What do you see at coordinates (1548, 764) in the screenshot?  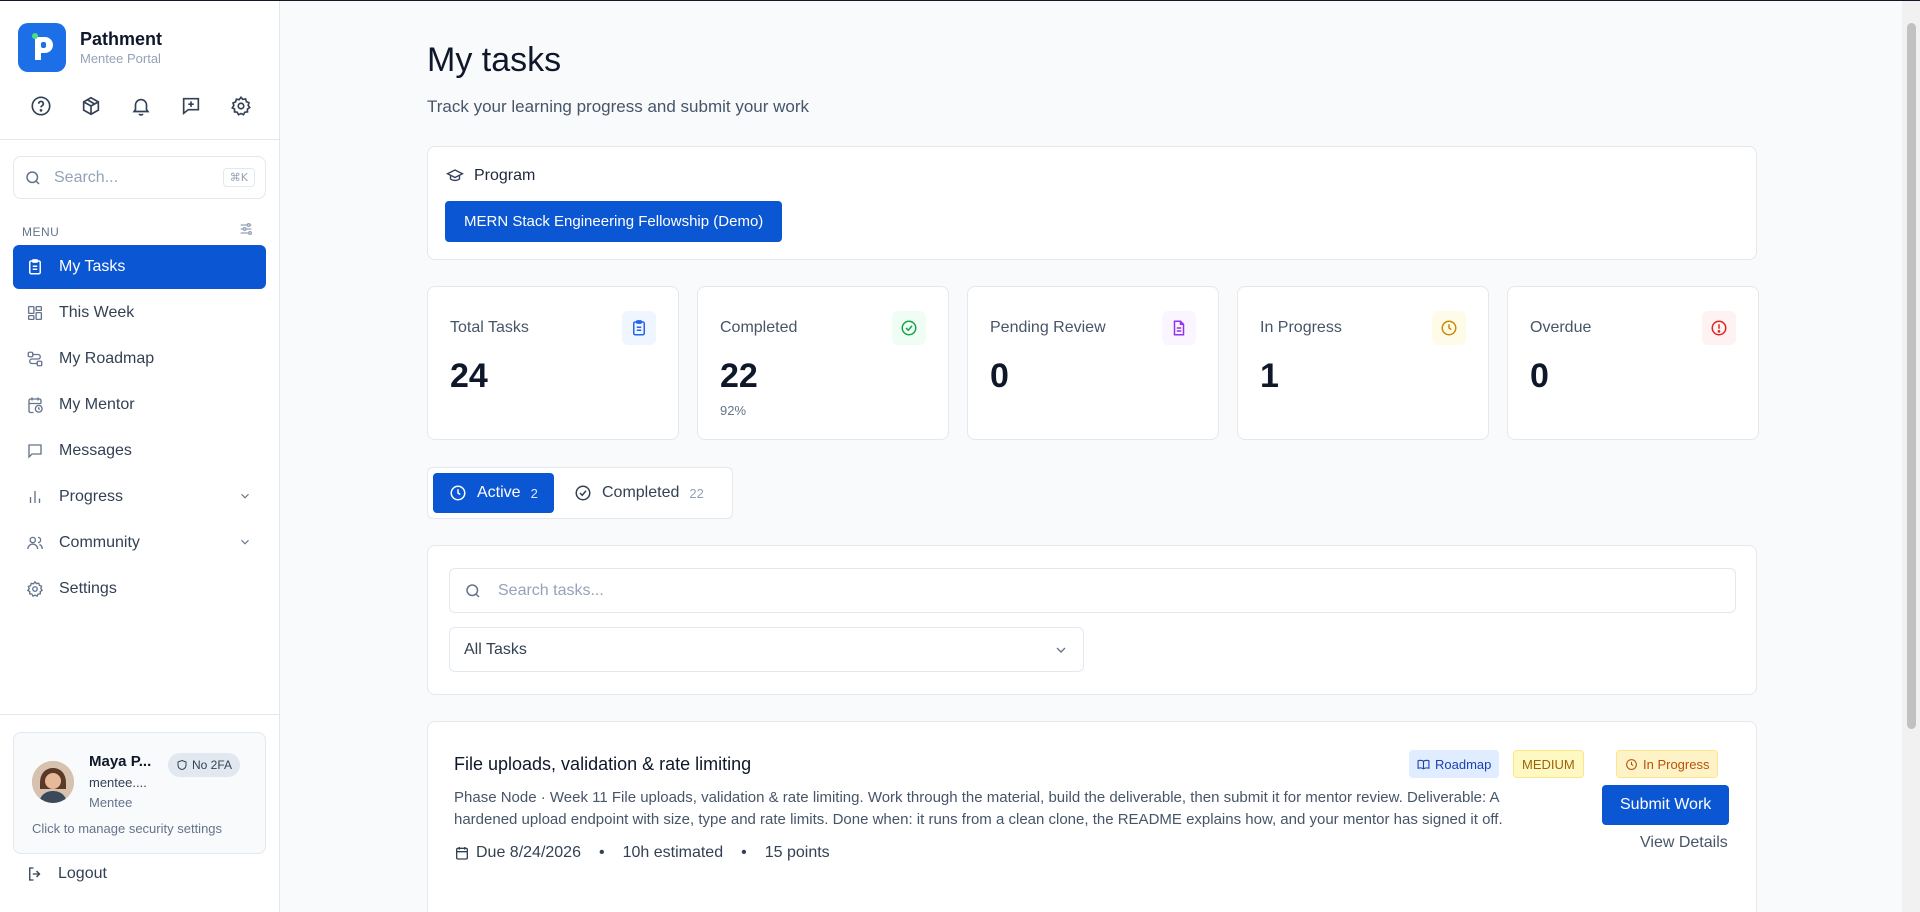 I see `priority-tag: MEDIUM` at bounding box center [1548, 764].